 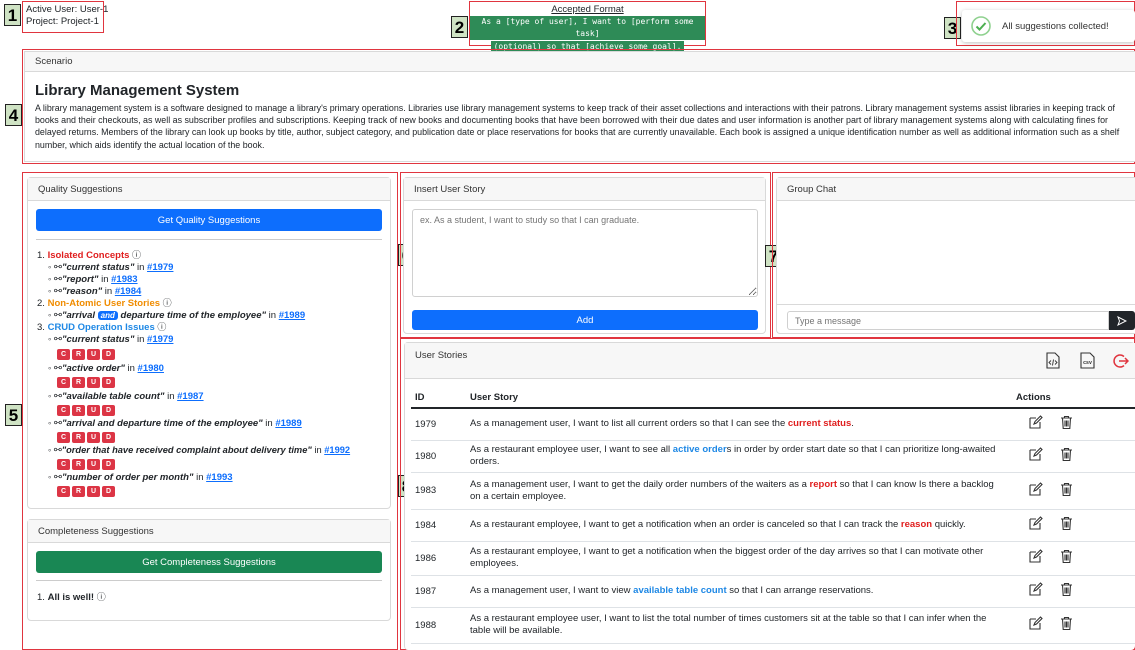 I want to click on isolated-term: "reason", so click(x=82, y=291).